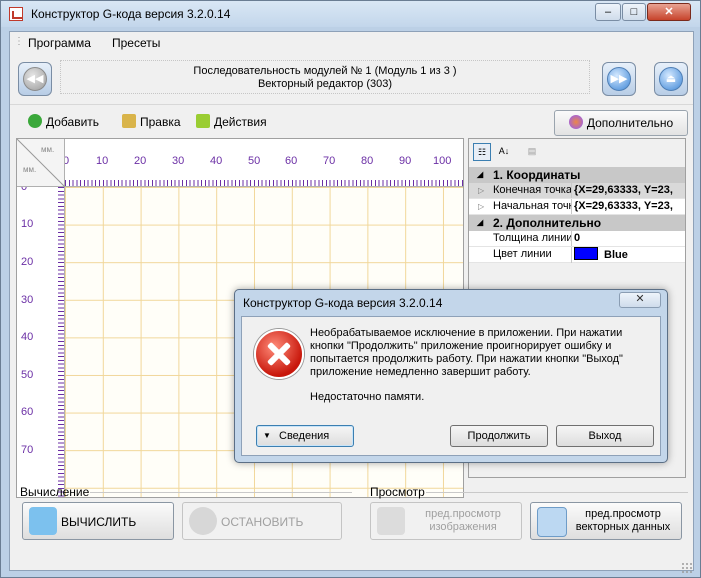 The height and width of the screenshot is (578, 701). What do you see at coordinates (482, 152) in the screenshot?
I see `categorized-view-icon: ☷` at bounding box center [482, 152].